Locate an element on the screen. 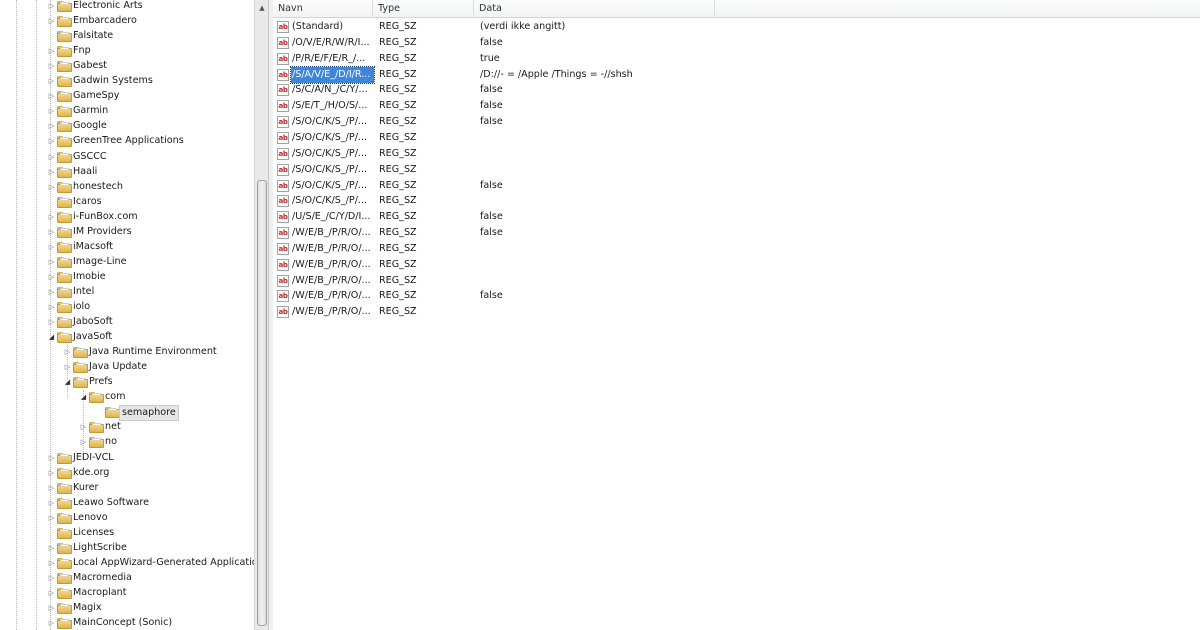 The width and height of the screenshot is (1200, 630). tree-item: ▷ kde.org is located at coordinates (127, 473).